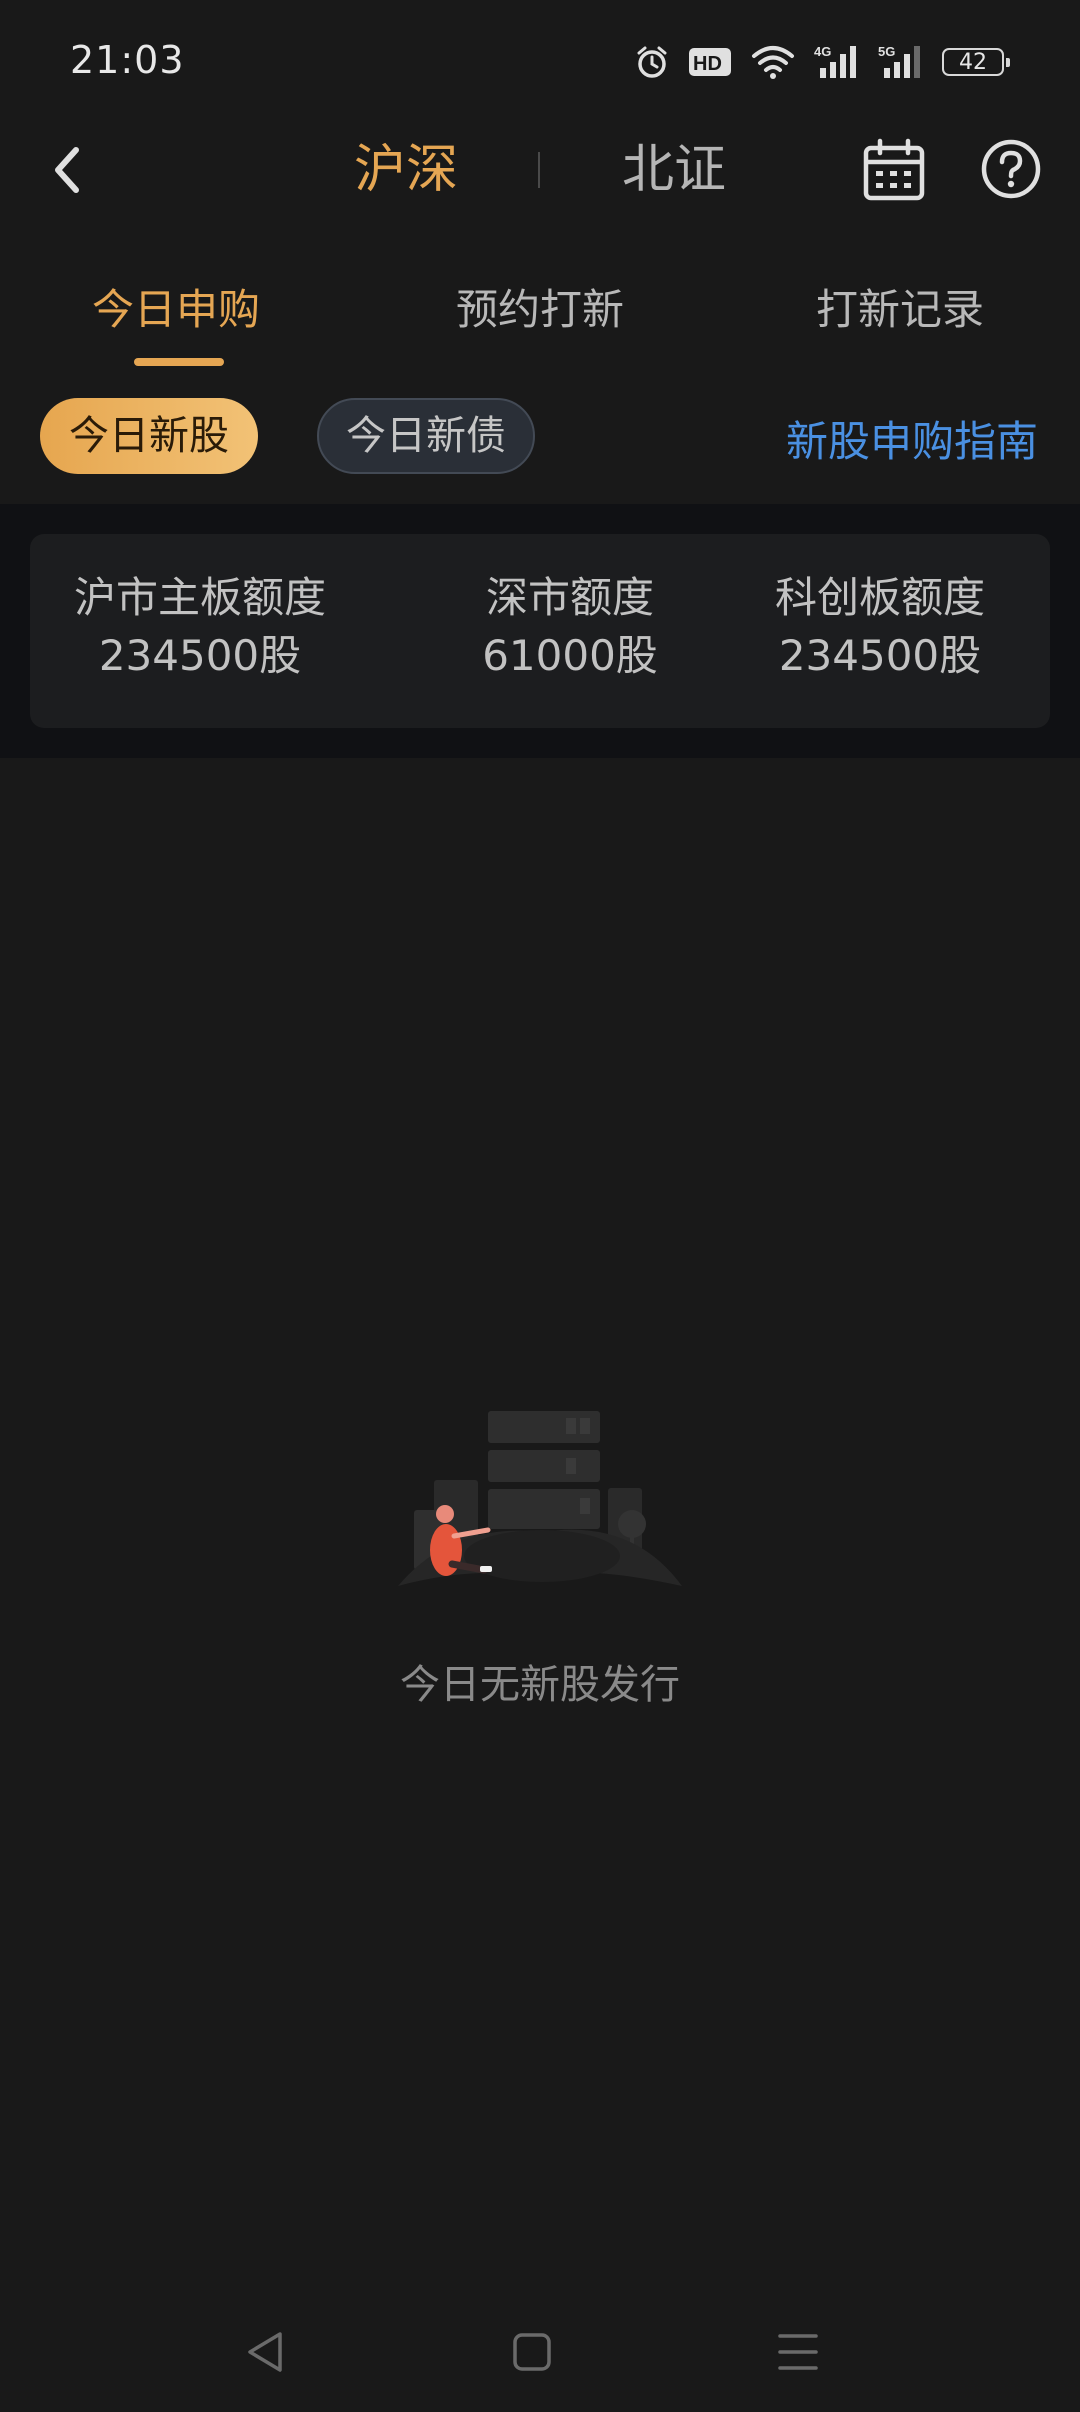  I want to click on tab-today-subscribe: 今日申购, so click(176, 306).